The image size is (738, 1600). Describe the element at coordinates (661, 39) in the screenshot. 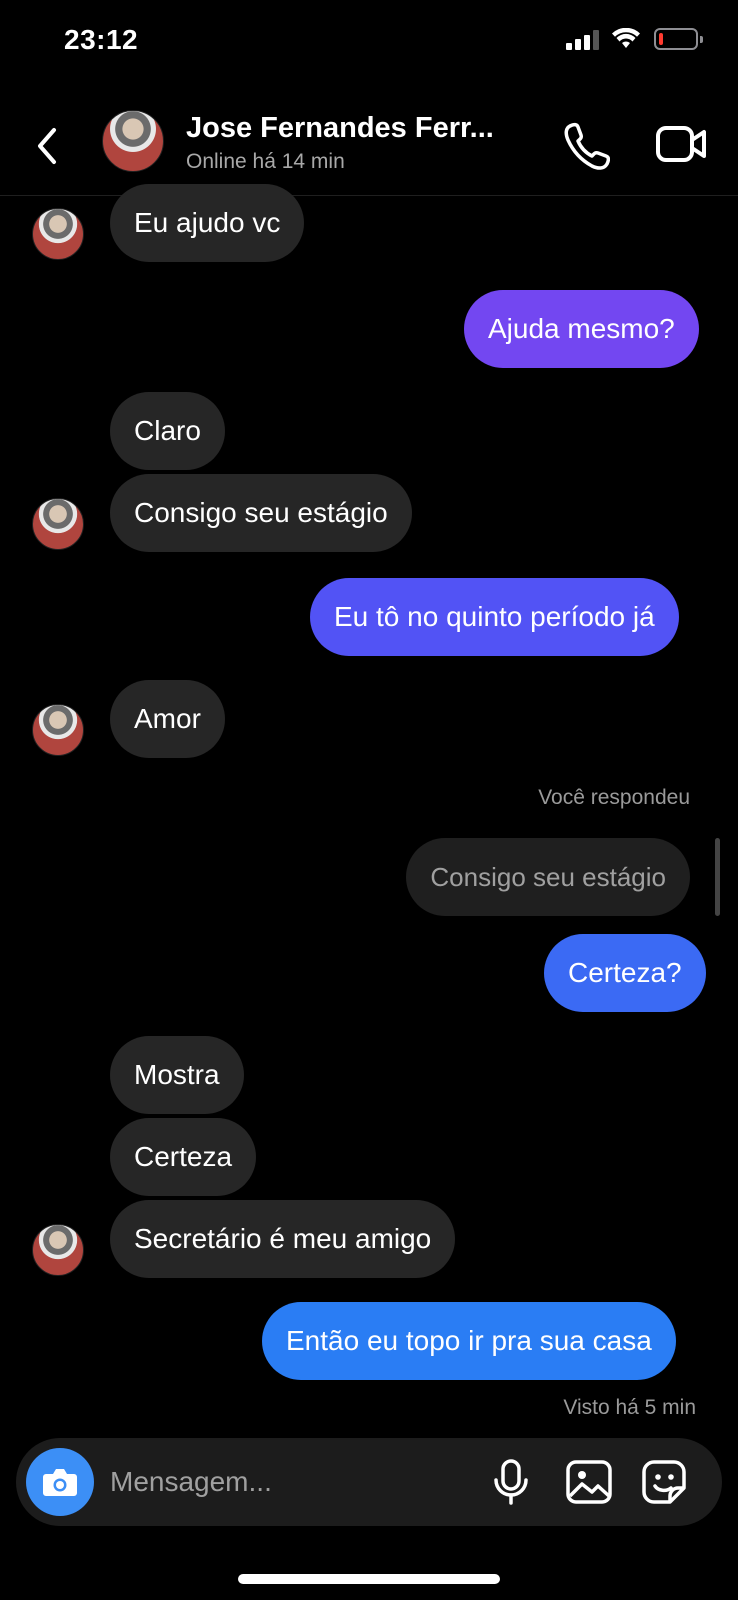

I see `battery-level` at that location.